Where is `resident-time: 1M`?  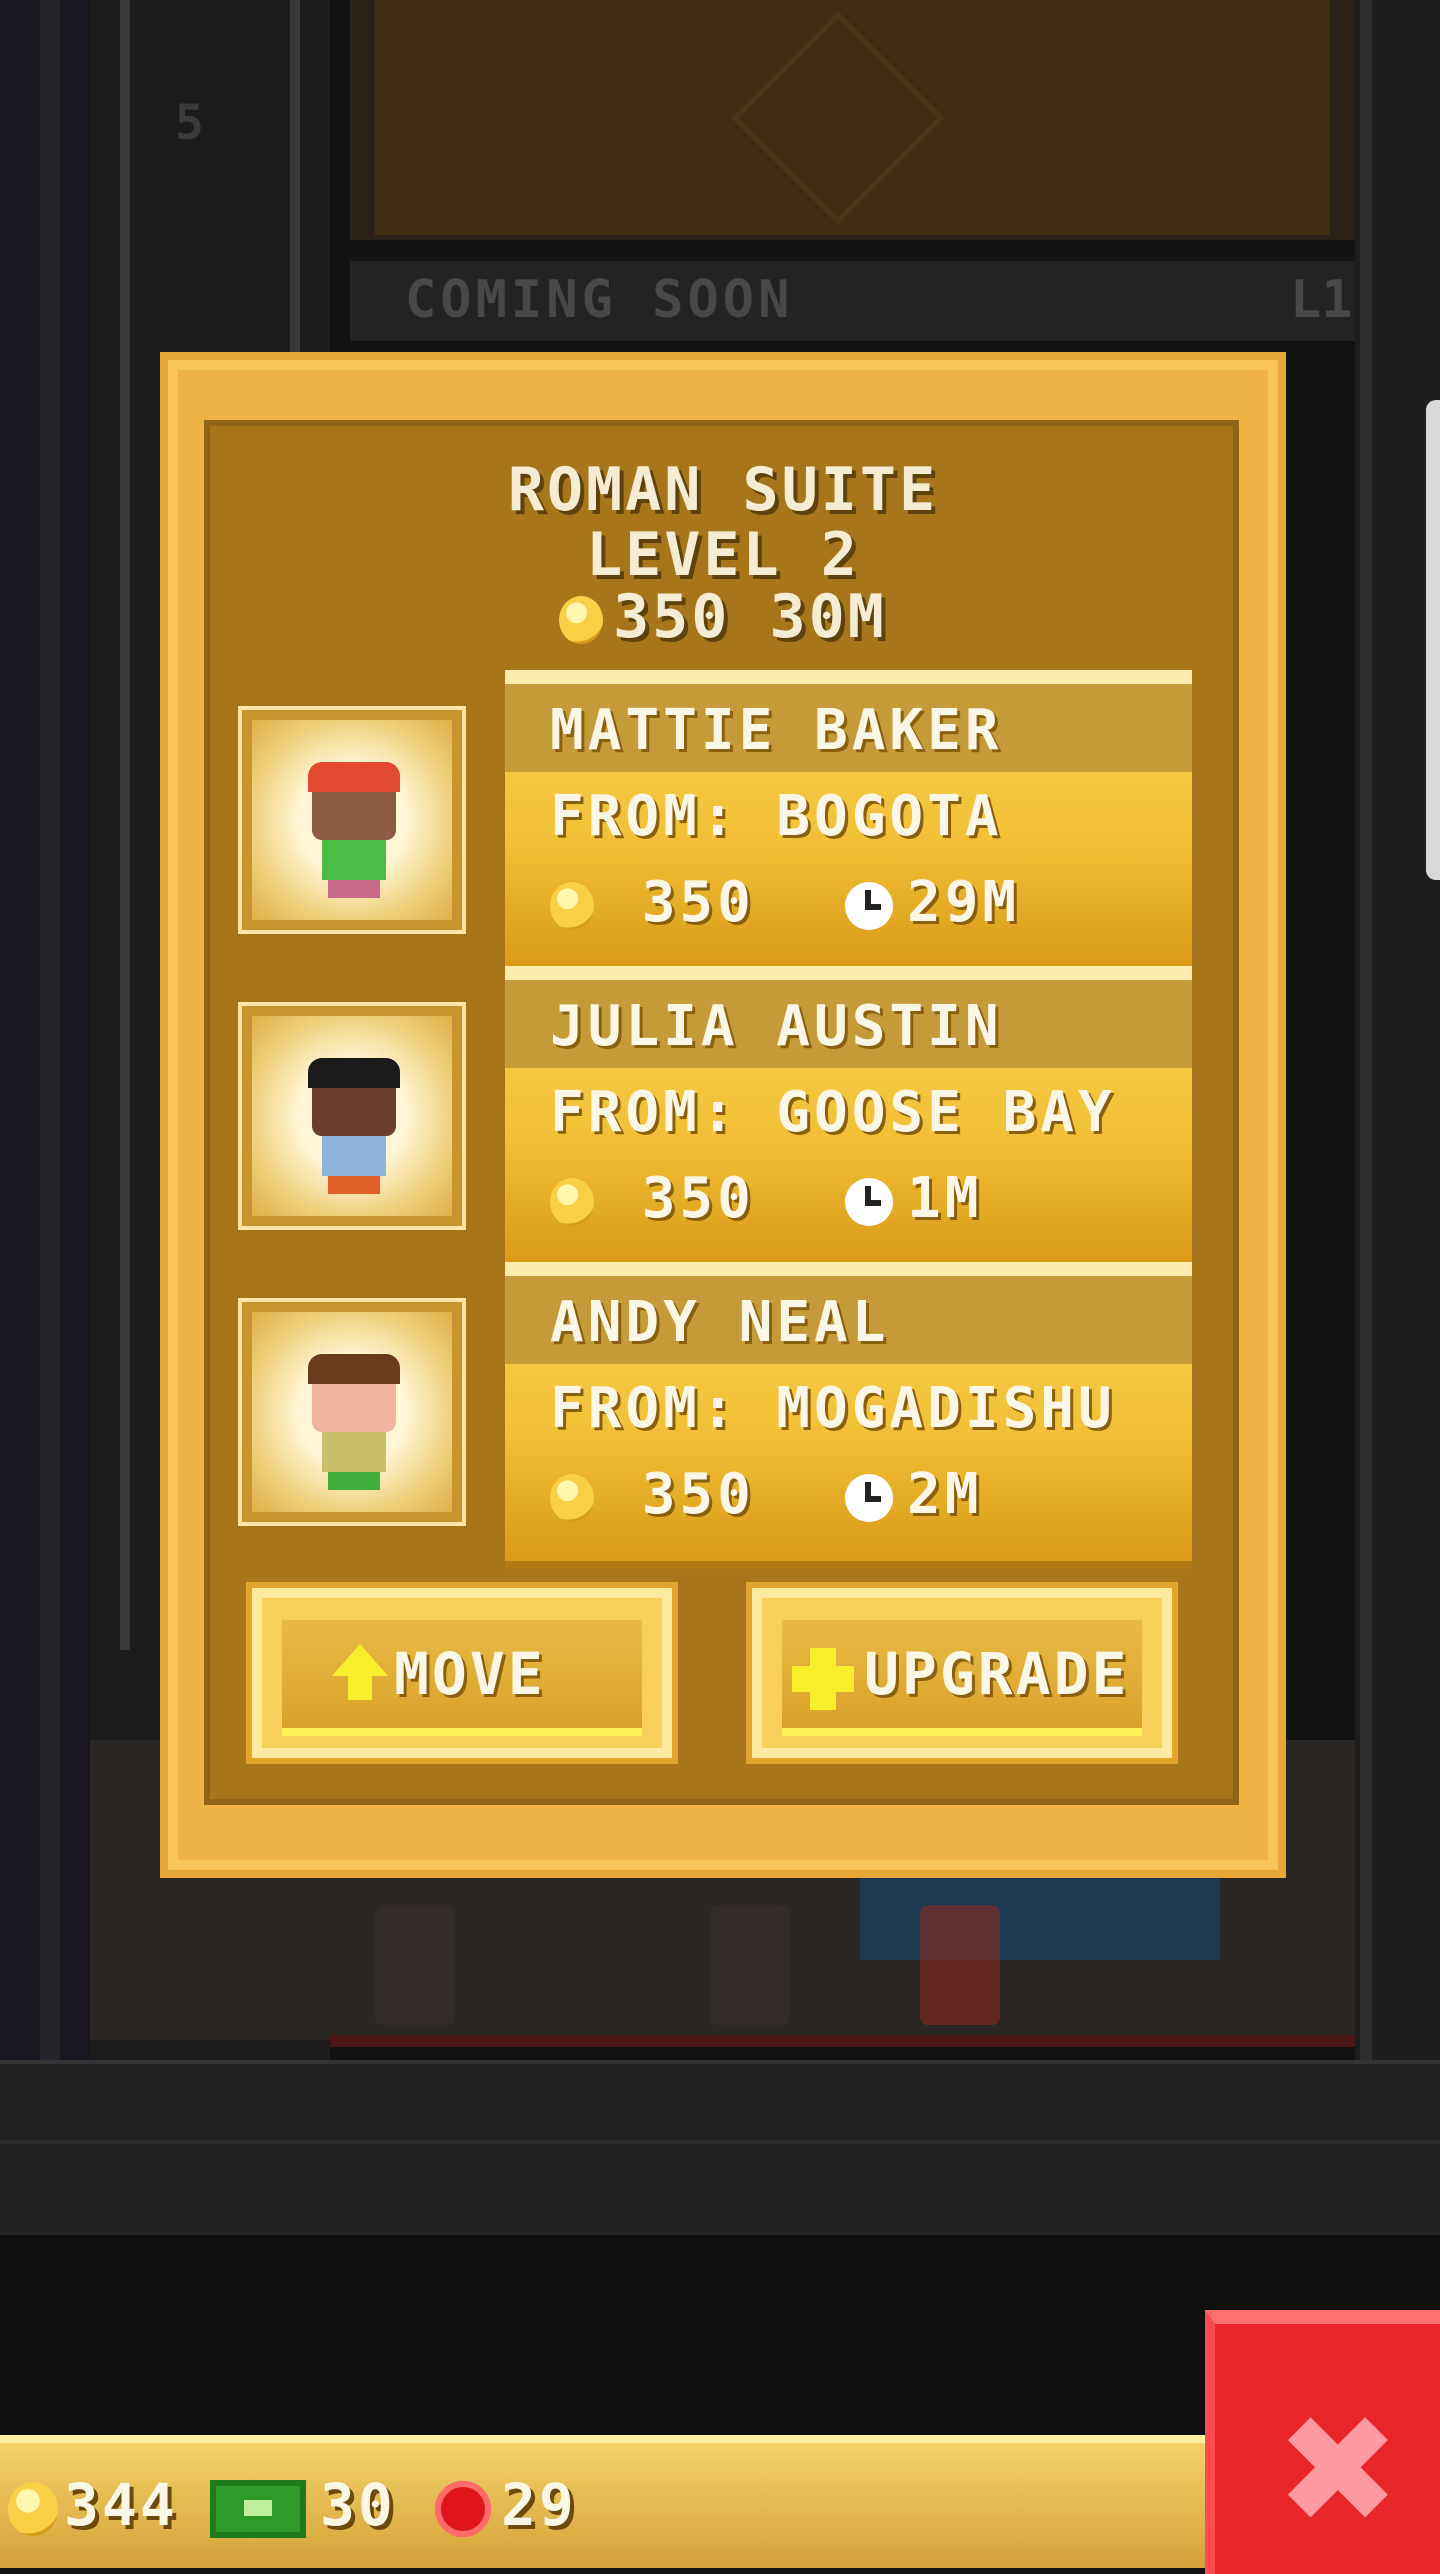
resident-time: 1M is located at coordinates (913, 1198).